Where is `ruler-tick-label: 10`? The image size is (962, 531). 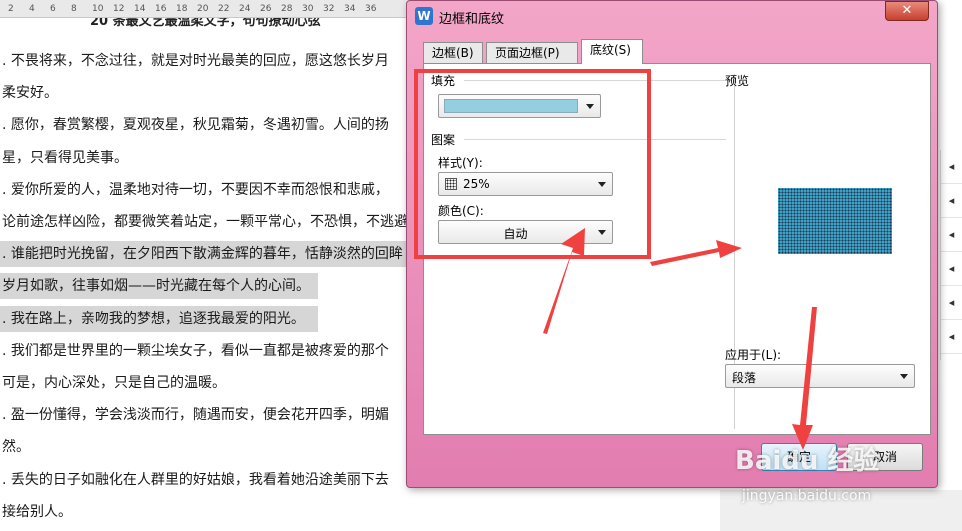 ruler-tick-label: 10 is located at coordinates (98, 9).